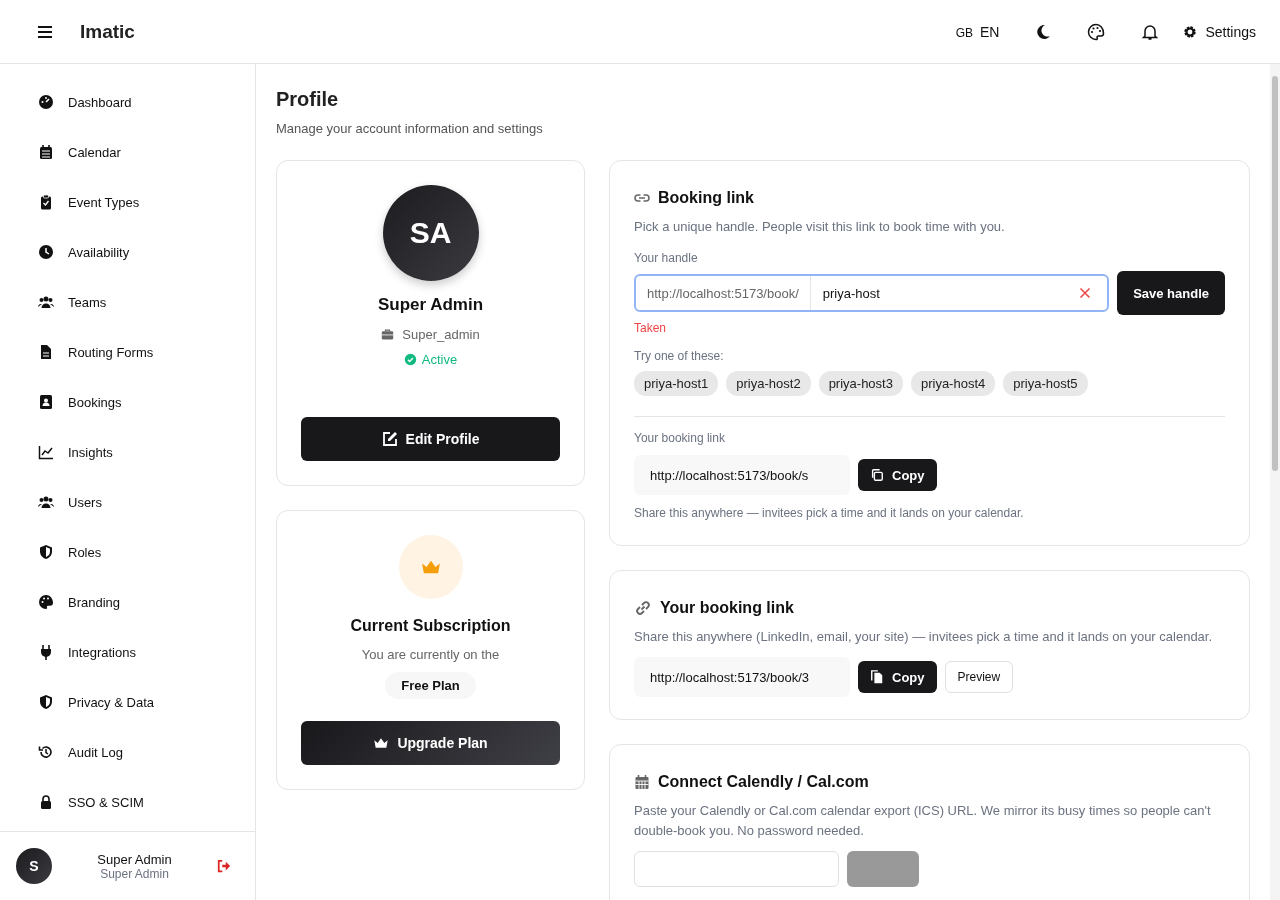 The image size is (1280, 900). Describe the element at coordinates (138, 302) in the screenshot. I see `sidebar-item: Teams` at that location.